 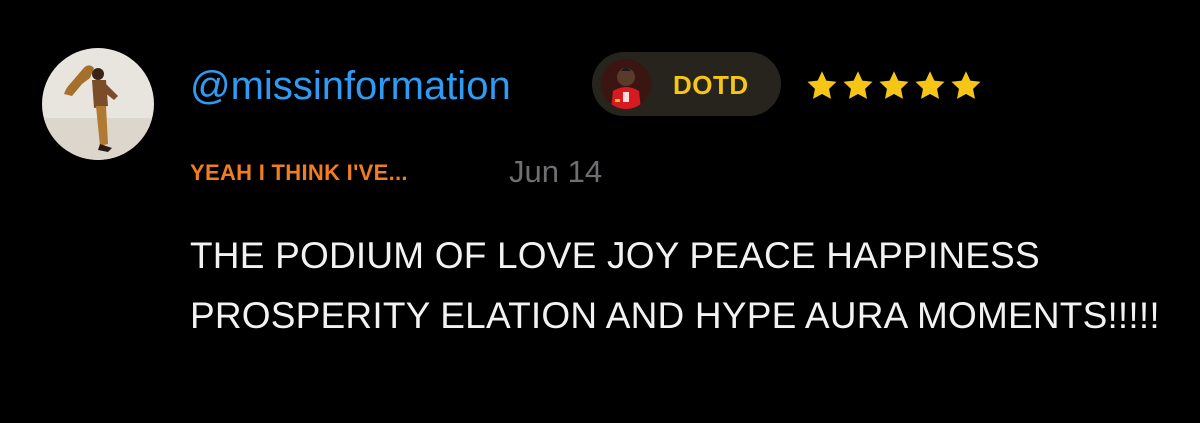 I want to click on dotd-badge-label: DOTD, so click(x=711, y=85).